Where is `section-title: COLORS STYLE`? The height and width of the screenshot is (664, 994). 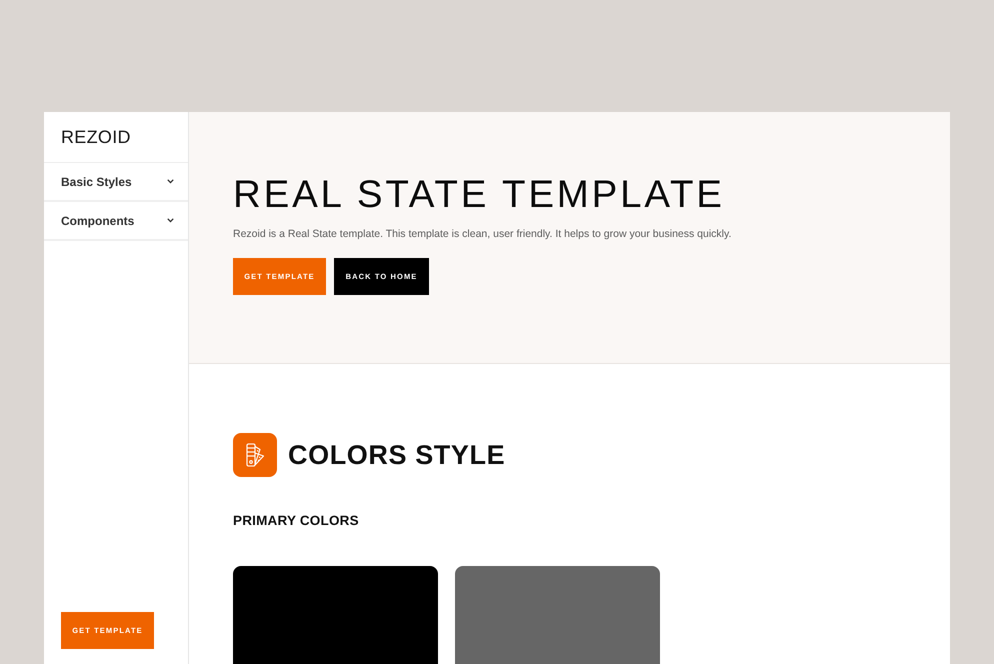
section-title: COLORS STYLE is located at coordinates (397, 455).